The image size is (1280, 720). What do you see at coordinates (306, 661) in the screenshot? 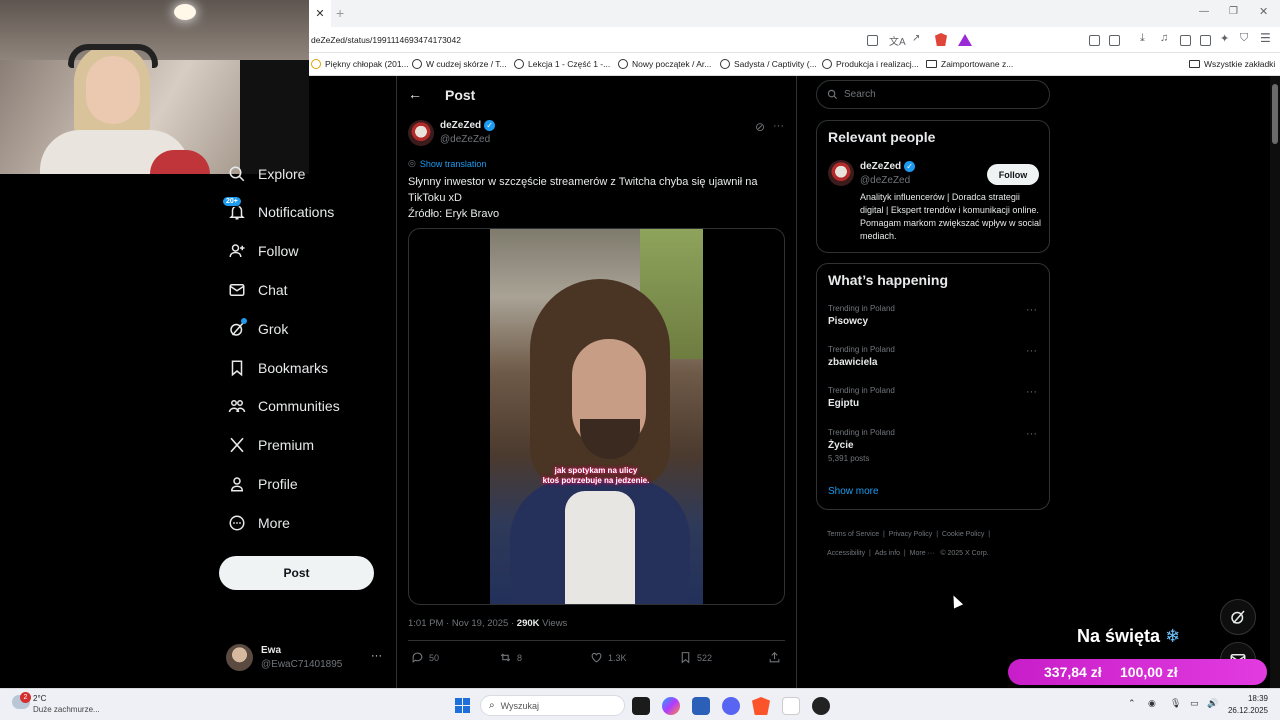
I see `account-switcher: Ewa @EwaC71401895 ···` at bounding box center [306, 661].